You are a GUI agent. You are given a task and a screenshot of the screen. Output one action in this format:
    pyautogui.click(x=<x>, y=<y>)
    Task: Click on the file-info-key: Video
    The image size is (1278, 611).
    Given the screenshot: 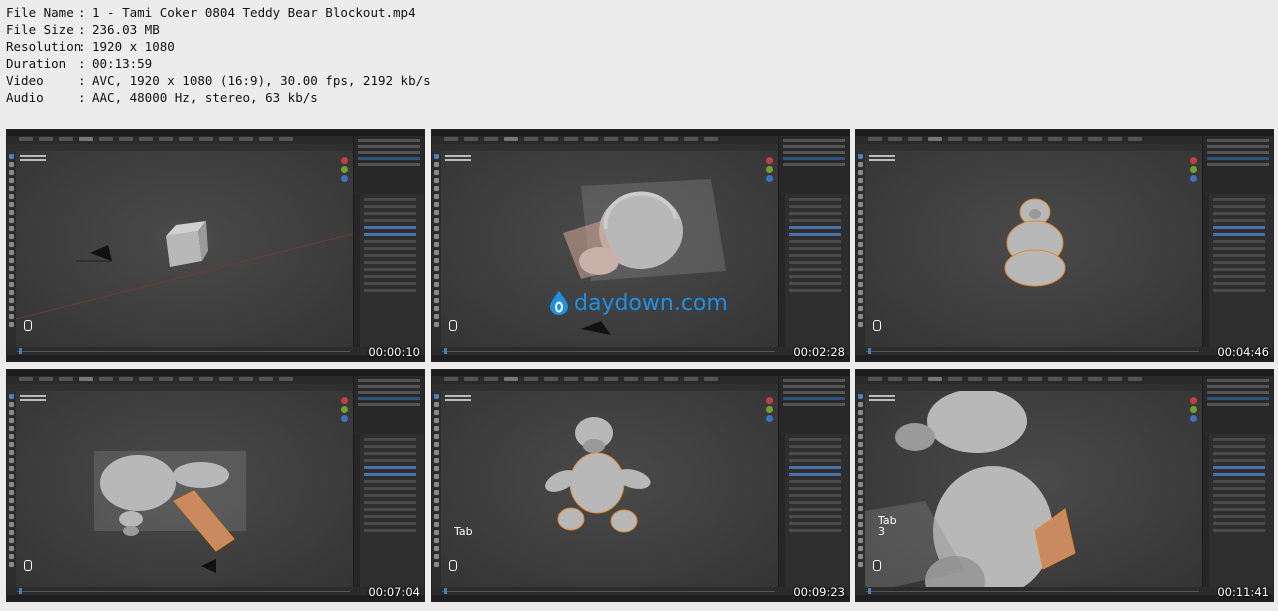 What is the action you would take?
    pyautogui.click(x=25, y=80)
    